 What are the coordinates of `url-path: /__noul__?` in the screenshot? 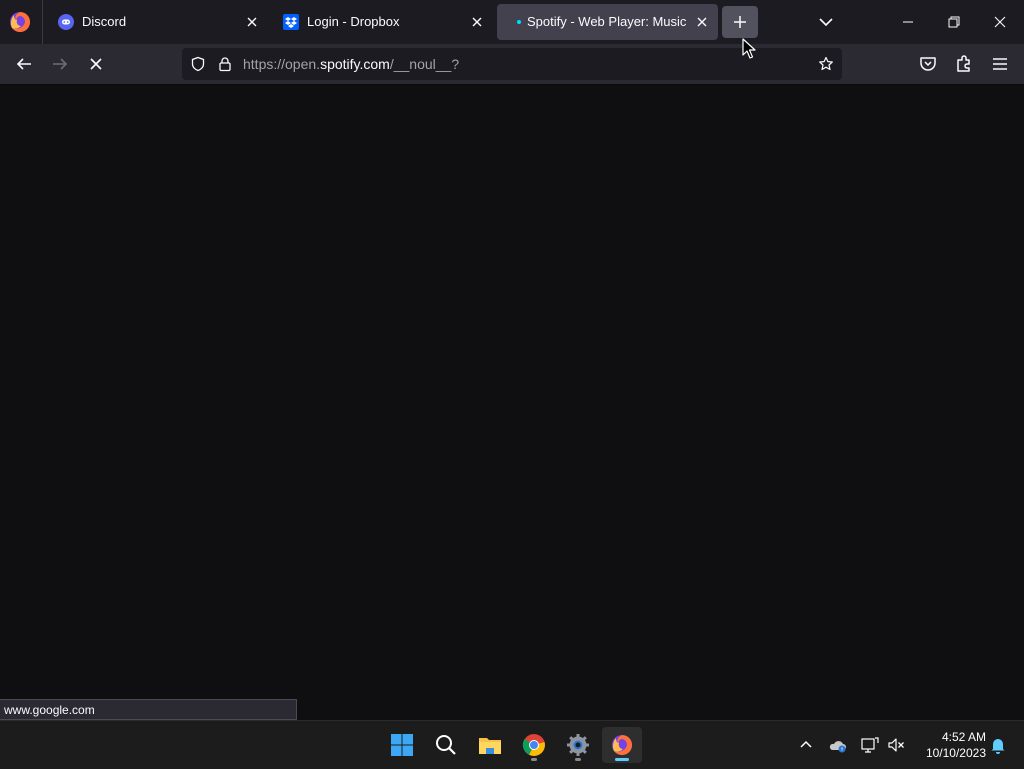 It's located at (424, 64).